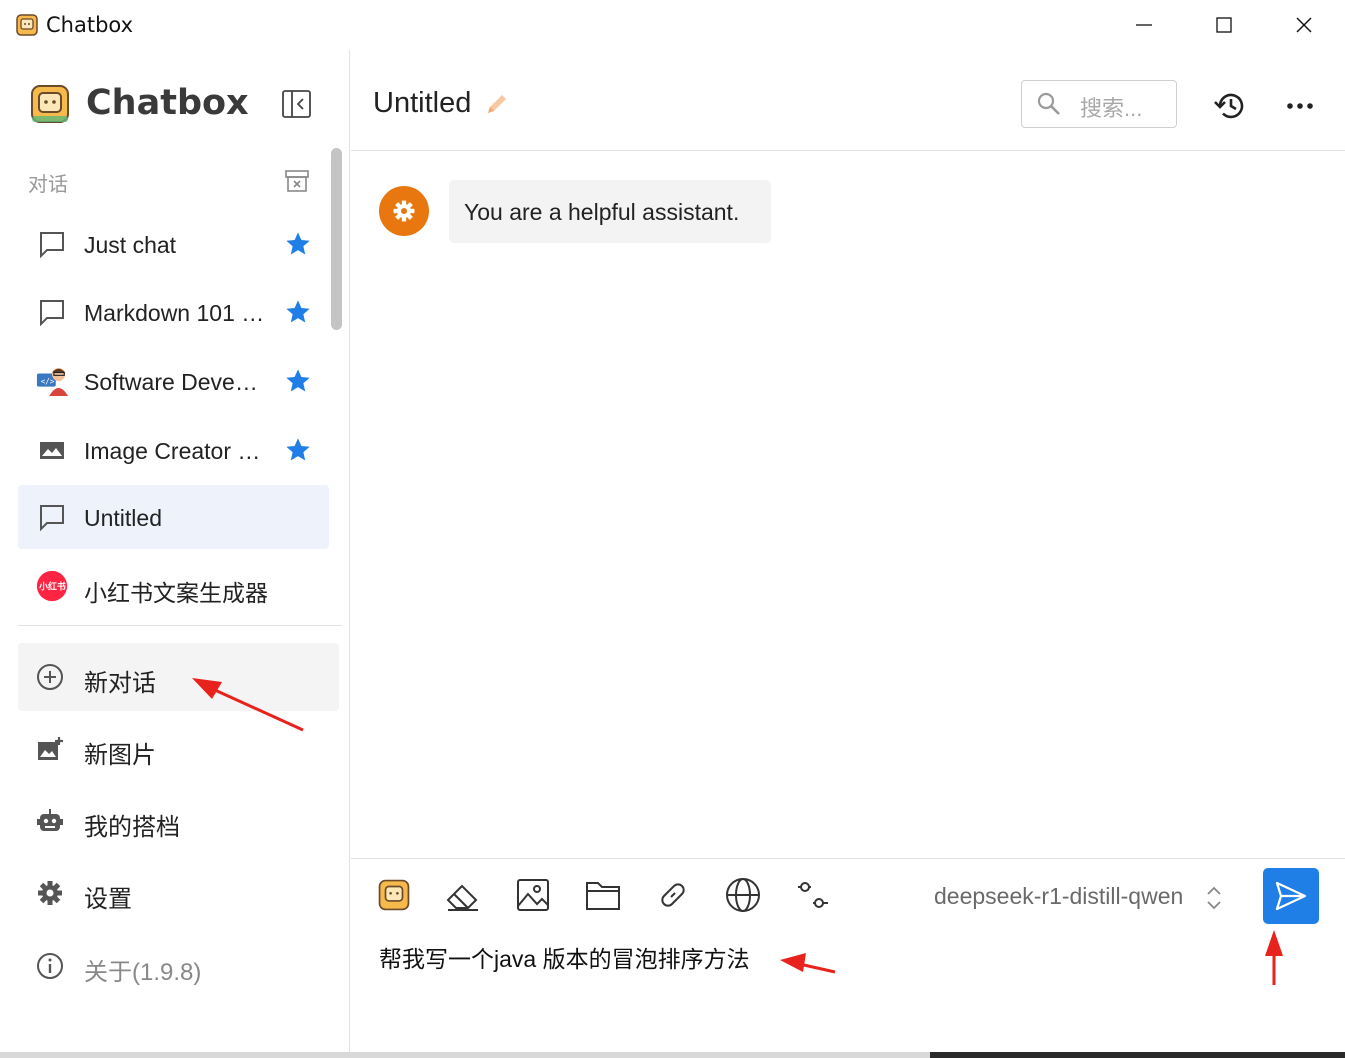 The image size is (1345, 1058). I want to click on edit-title-icon, so click(497, 104).